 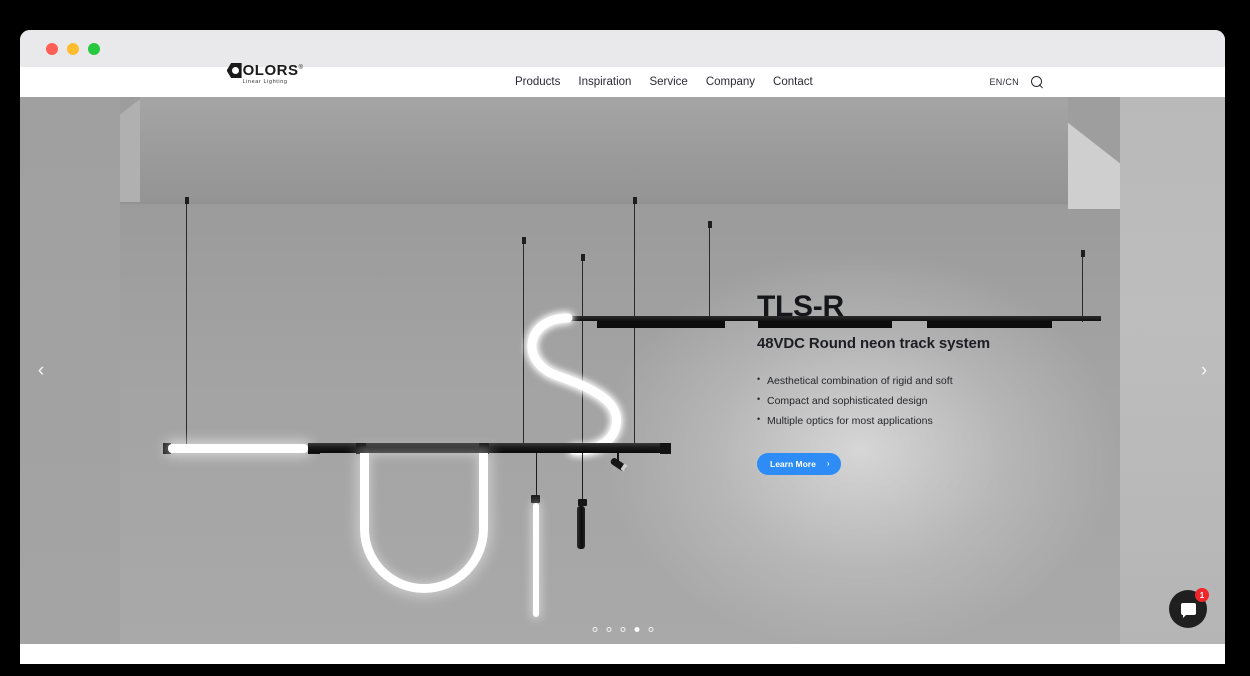 What do you see at coordinates (1004, 82) in the screenshot?
I see `language-toggle: EN/CN` at bounding box center [1004, 82].